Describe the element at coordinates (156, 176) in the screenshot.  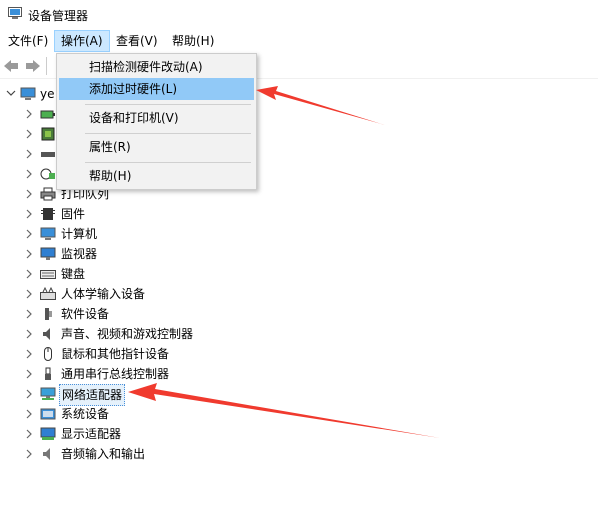
I see `menu-help-item: 帮助(H)` at that location.